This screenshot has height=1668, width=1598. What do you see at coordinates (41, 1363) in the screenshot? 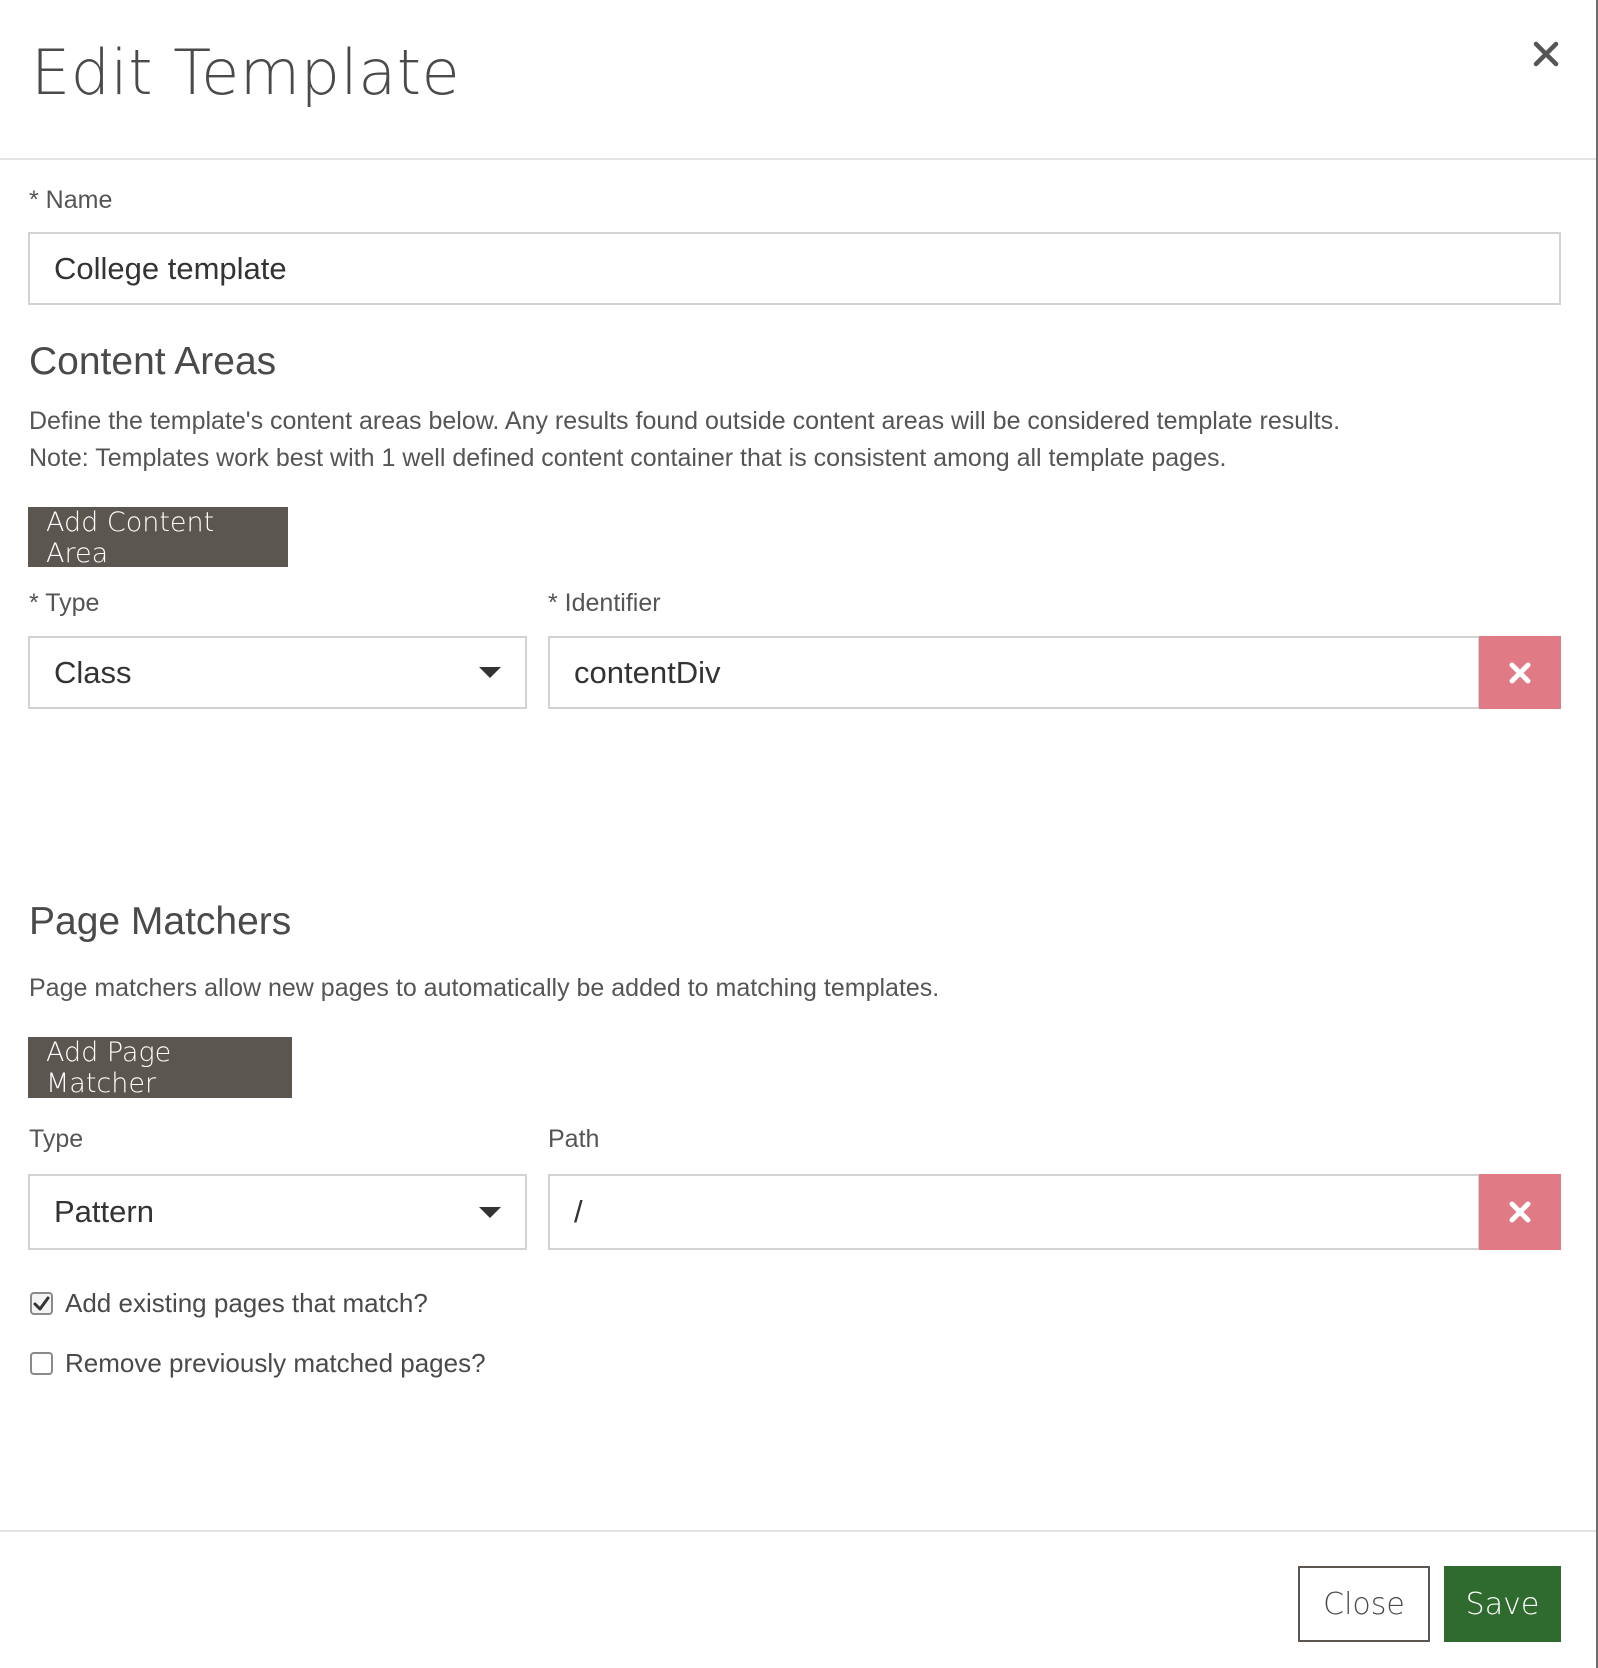
I see `checkbox-unchecked-icon` at bounding box center [41, 1363].